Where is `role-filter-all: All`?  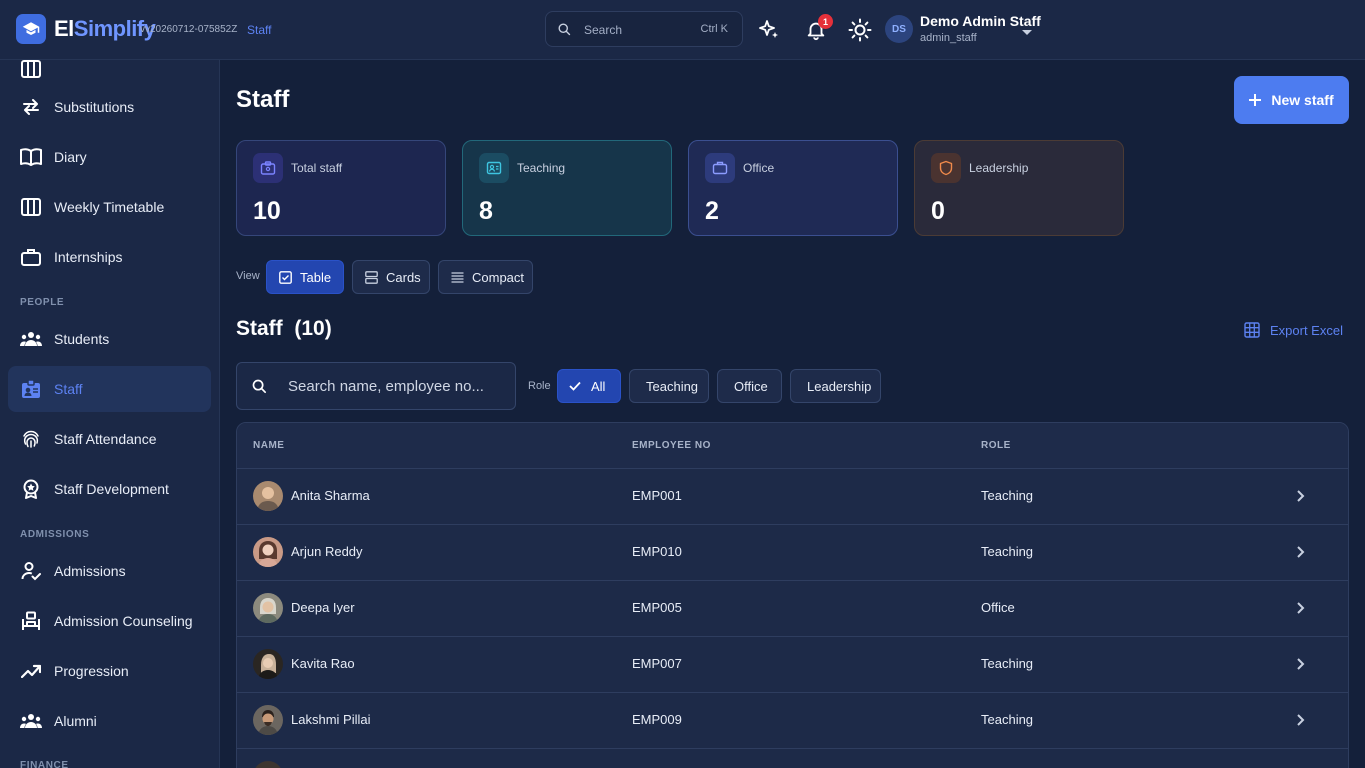
role-filter-all: All is located at coordinates (589, 386).